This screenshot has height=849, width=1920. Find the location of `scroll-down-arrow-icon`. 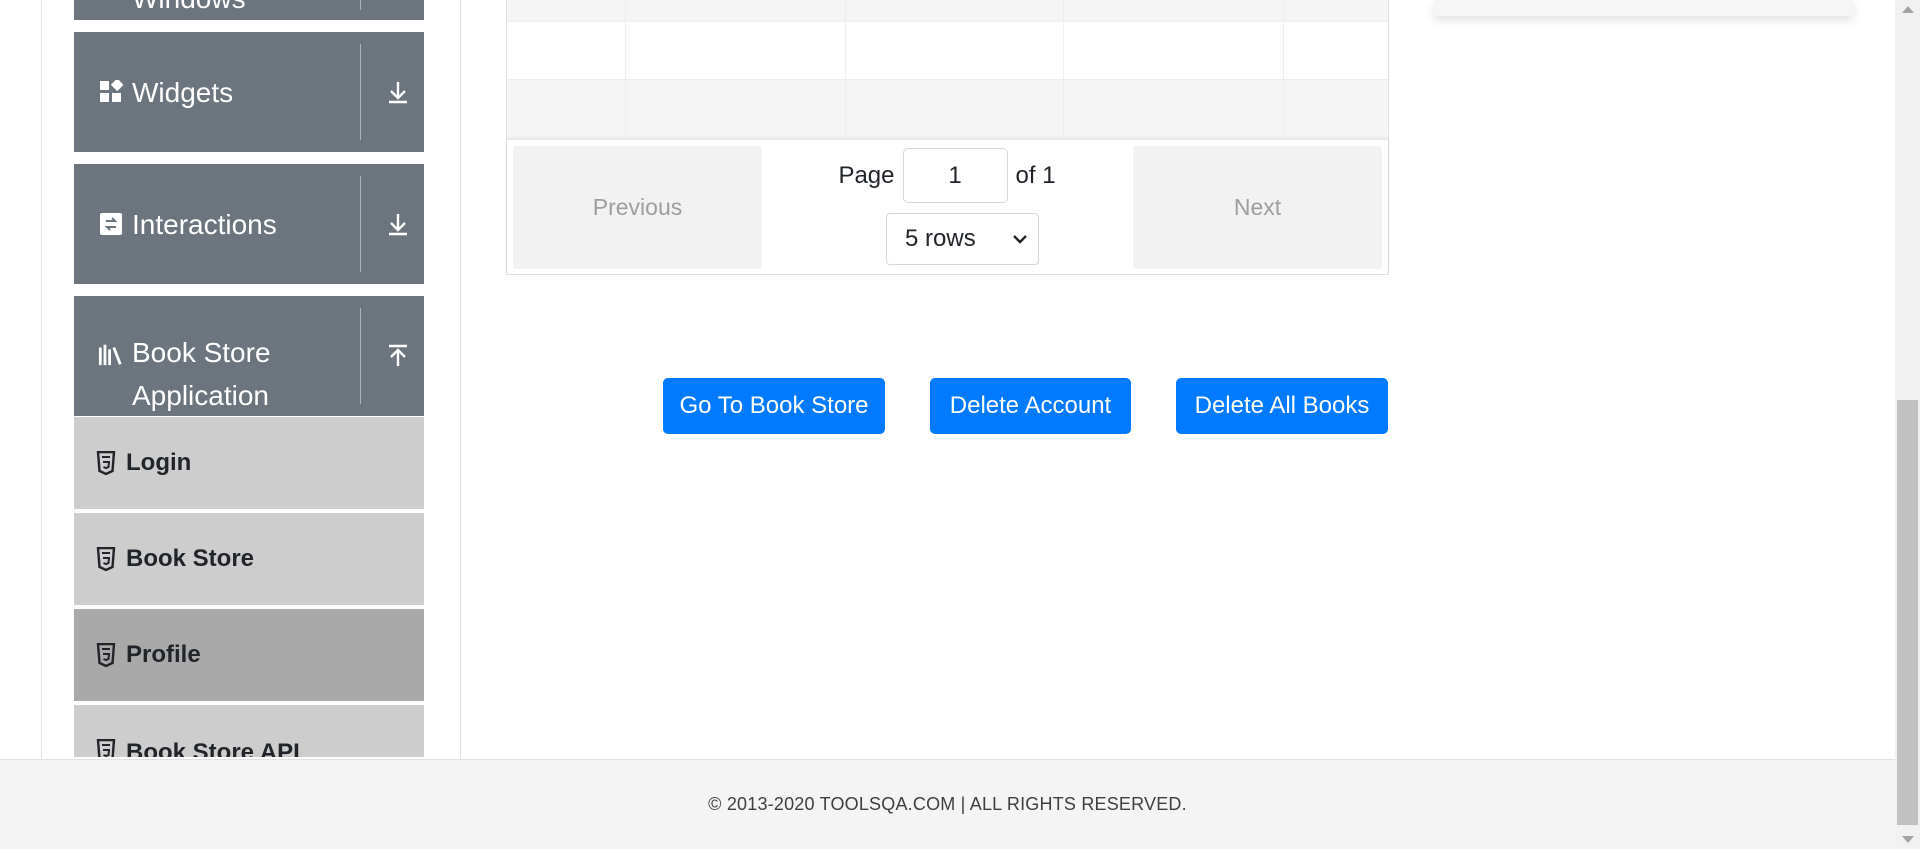

scroll-down-arrow-icon is located at coordinates (1908, 839).